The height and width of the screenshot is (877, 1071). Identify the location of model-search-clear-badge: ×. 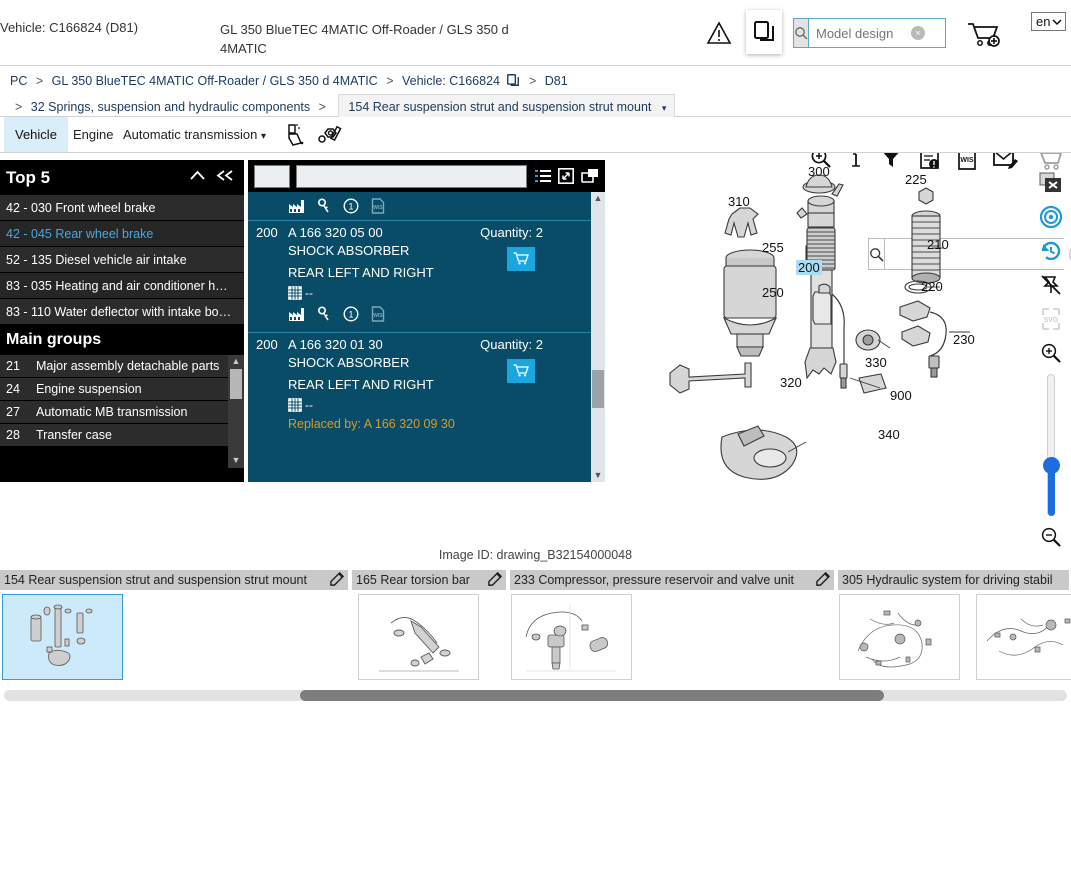
(918, 33).